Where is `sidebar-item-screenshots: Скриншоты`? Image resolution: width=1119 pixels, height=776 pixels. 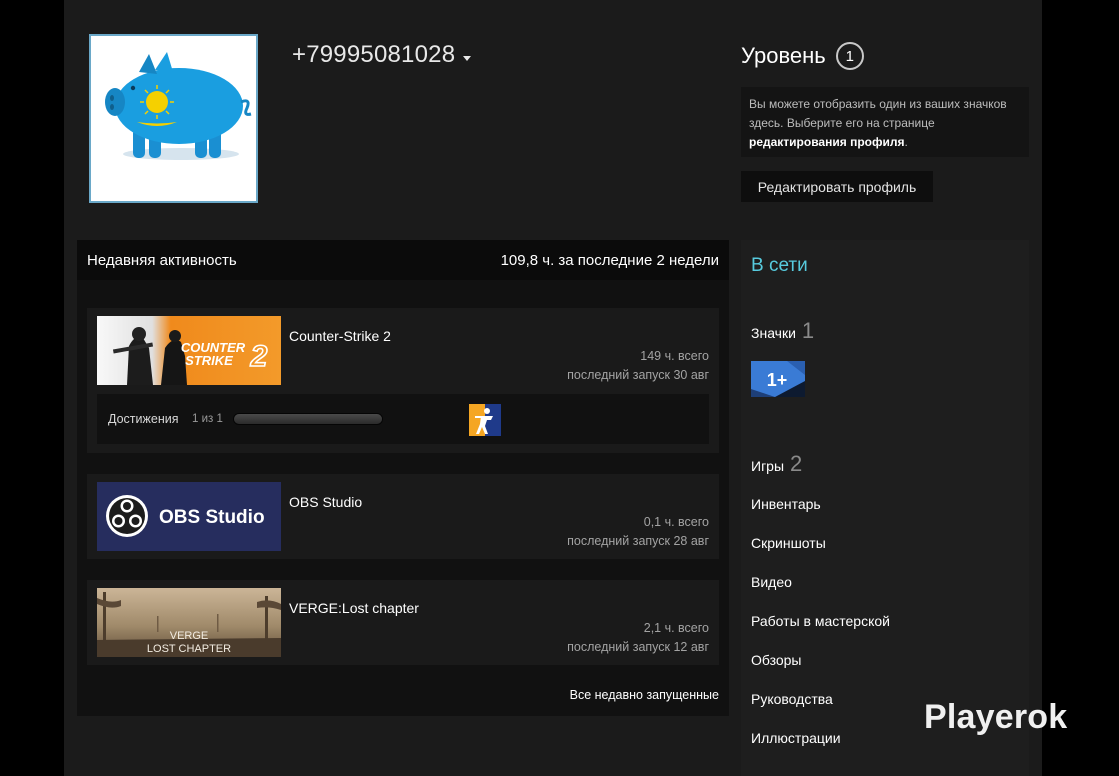 sidebar-item-screenshots: Скриншоты is located at coordinates (788, 543).